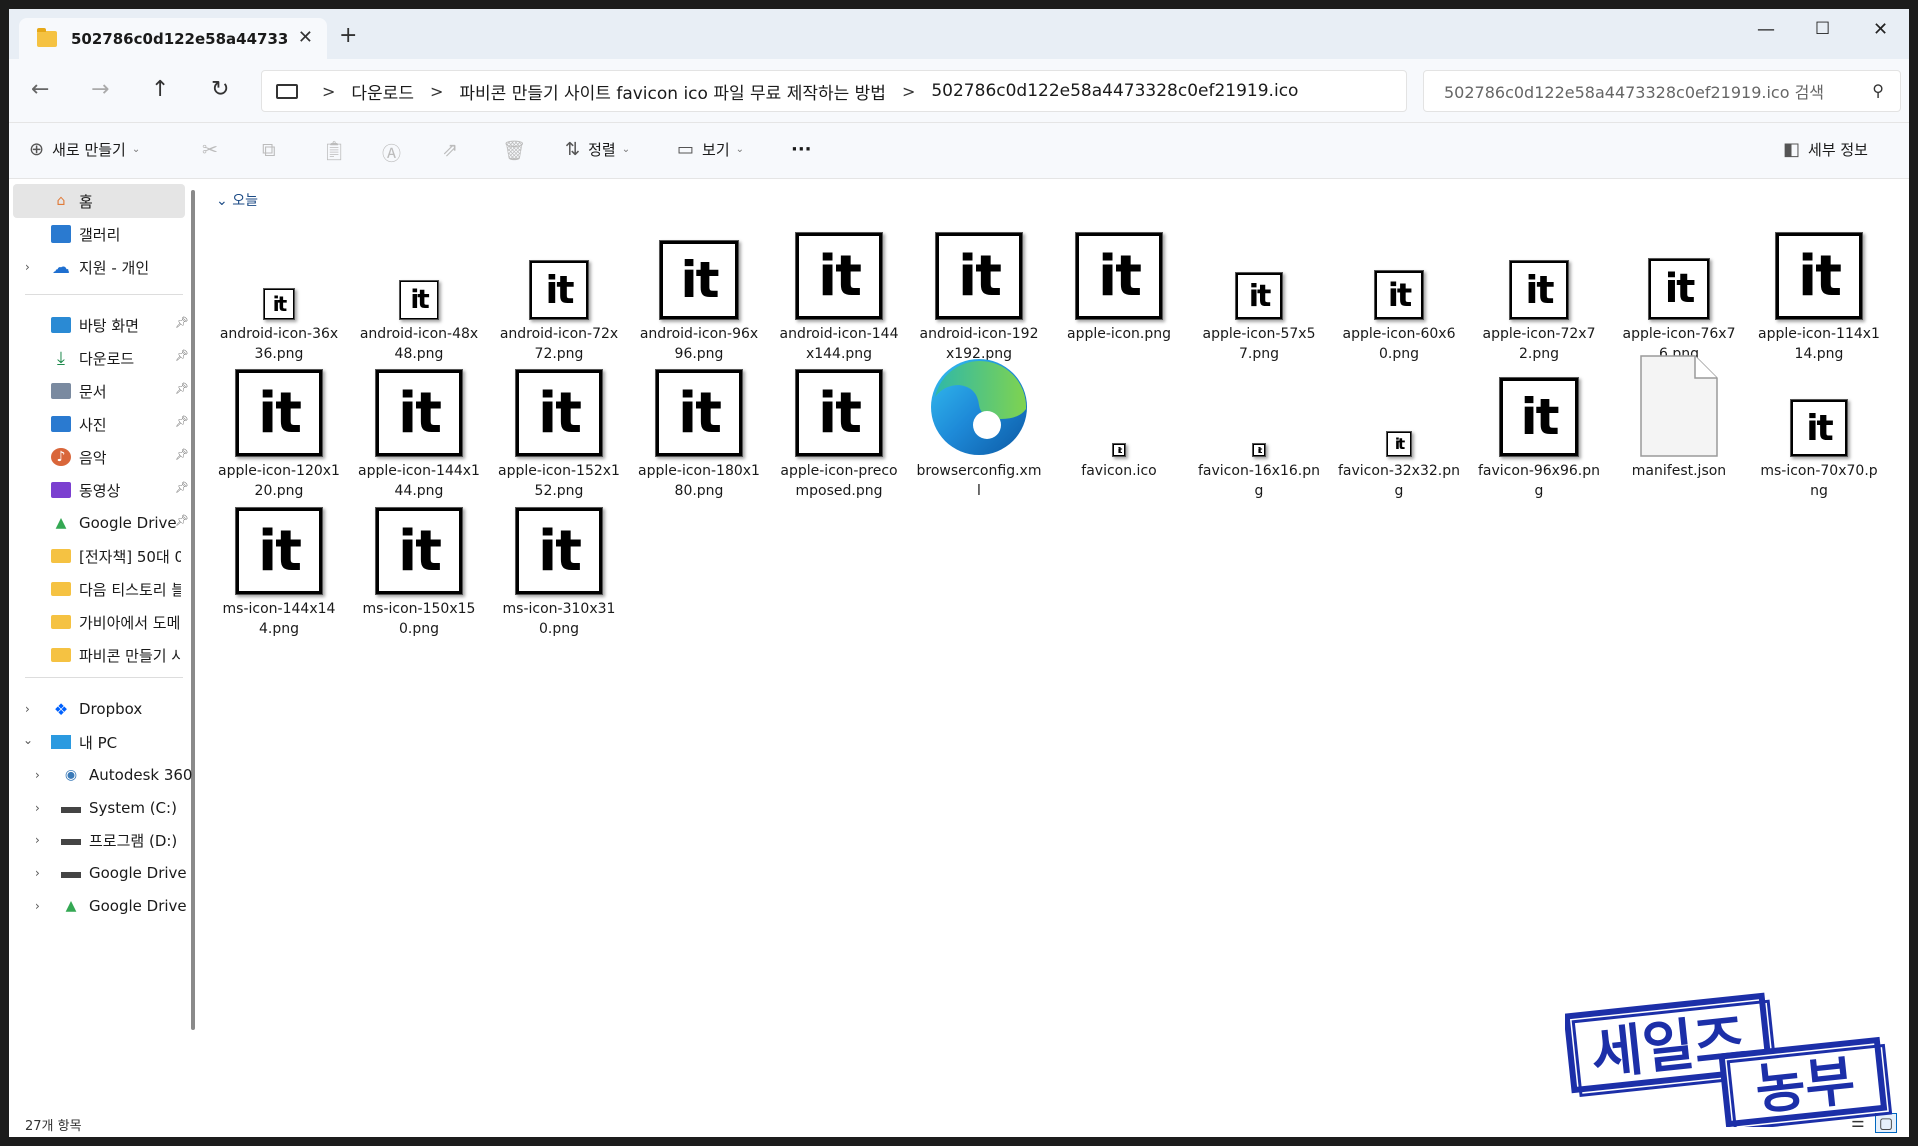  Describe the element at coordinates (391, 152) in the screenshot. I see `rename-button: Ⓐ` at that location.